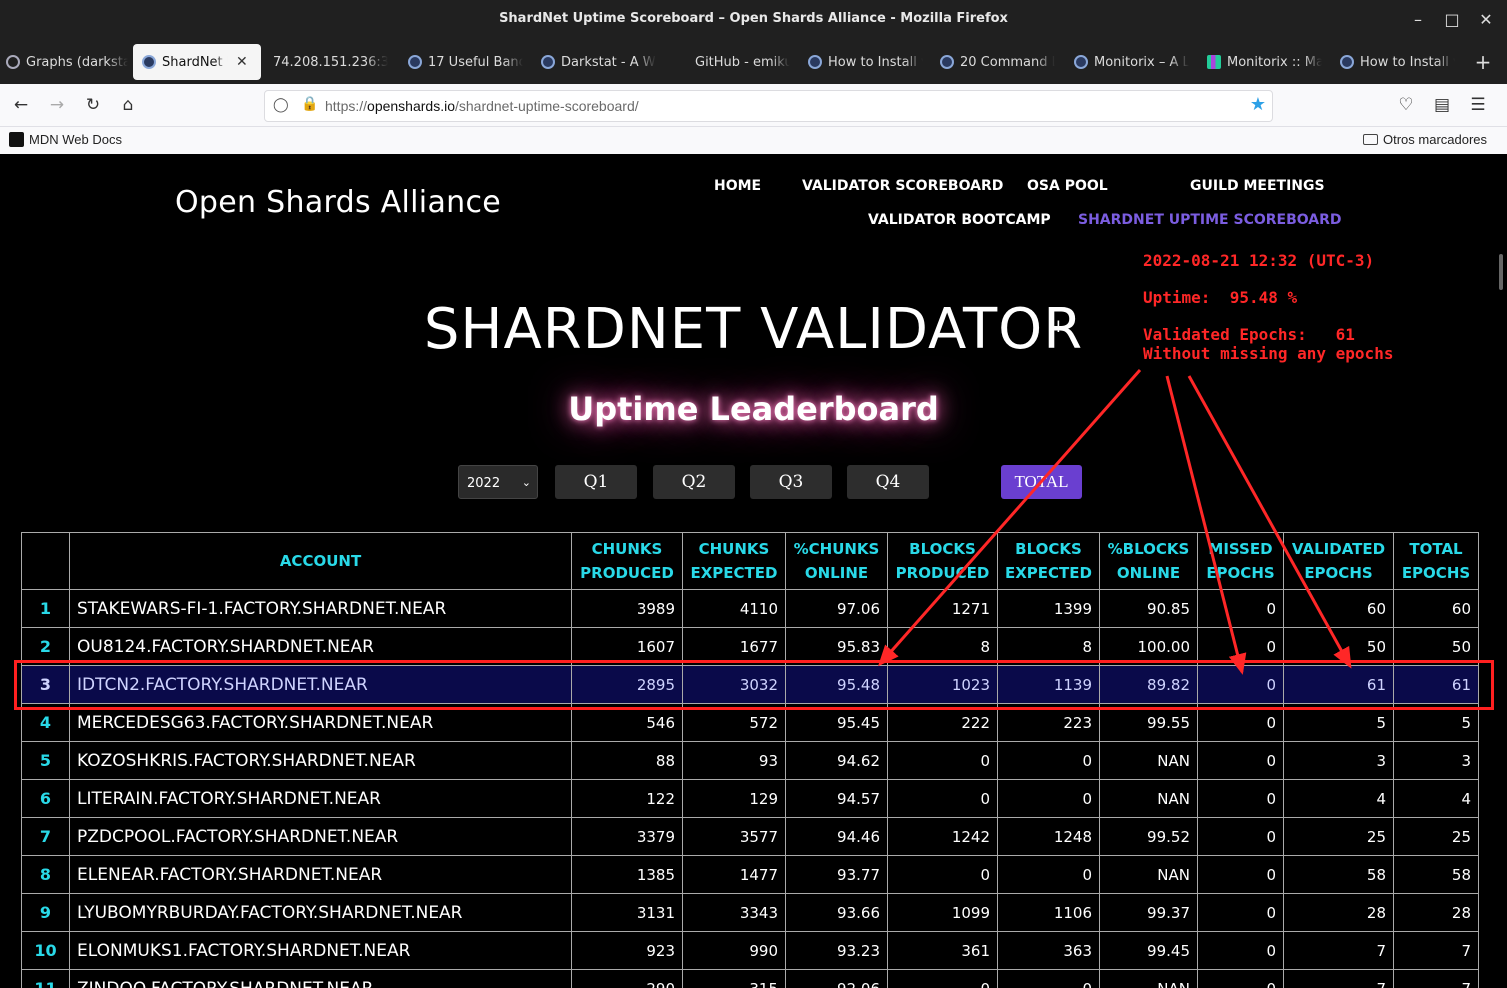 The height and width of the screenshot is (988, 1507). I want to click on q4-button: Q4, so click(888, 482).